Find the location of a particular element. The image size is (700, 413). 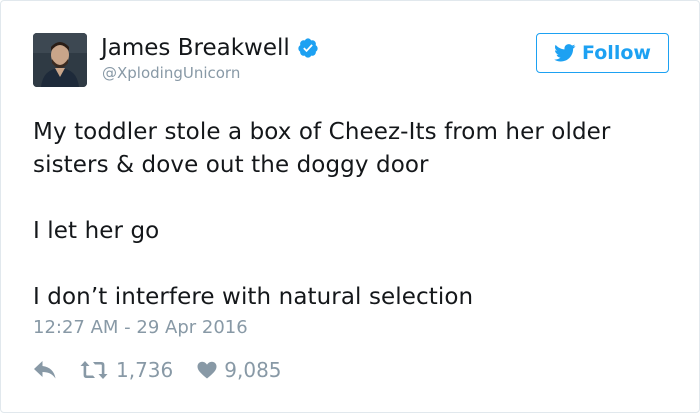

username-handle: @XplodingUnicorn is located at coordinates (171, 73).